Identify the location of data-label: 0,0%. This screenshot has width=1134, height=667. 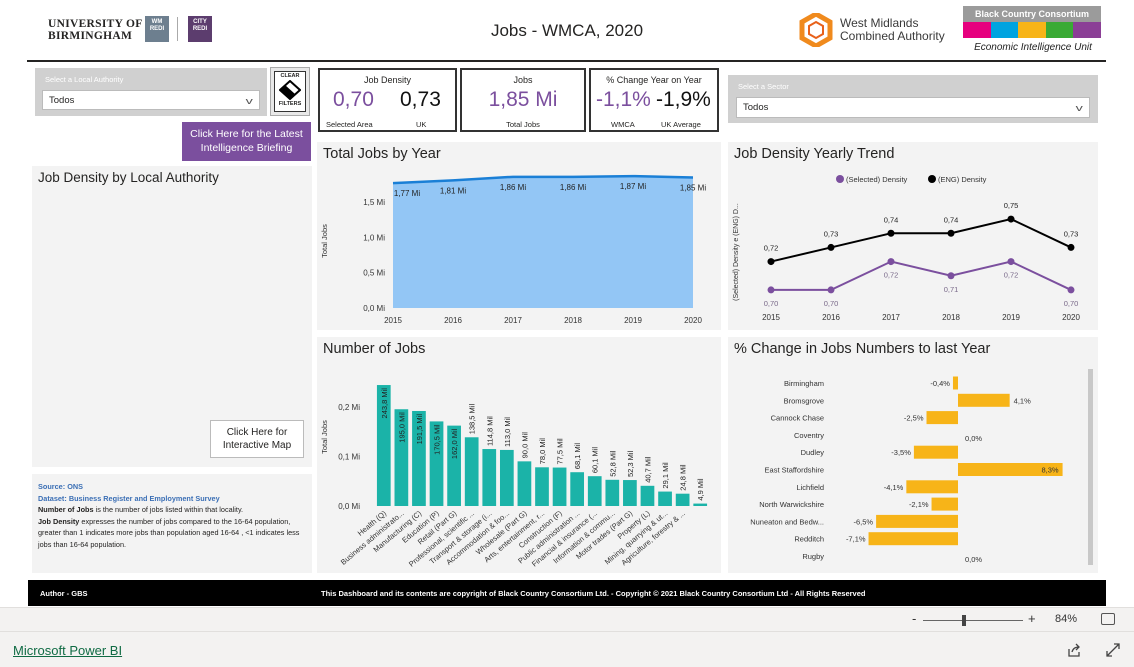
(973, 438).